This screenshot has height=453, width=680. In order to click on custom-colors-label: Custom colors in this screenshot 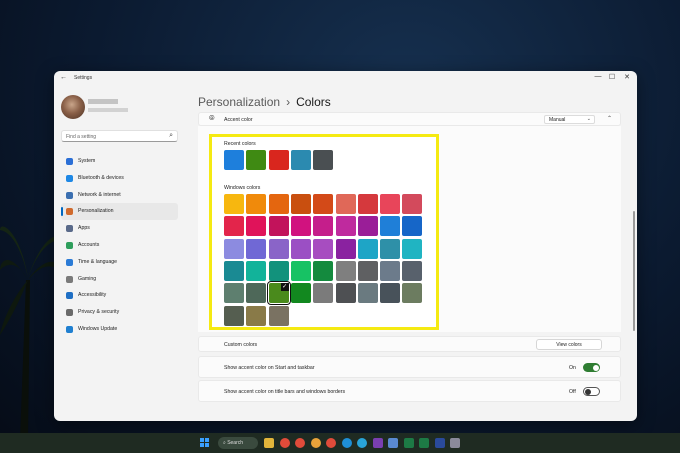, I will do `click(241, 345)`.